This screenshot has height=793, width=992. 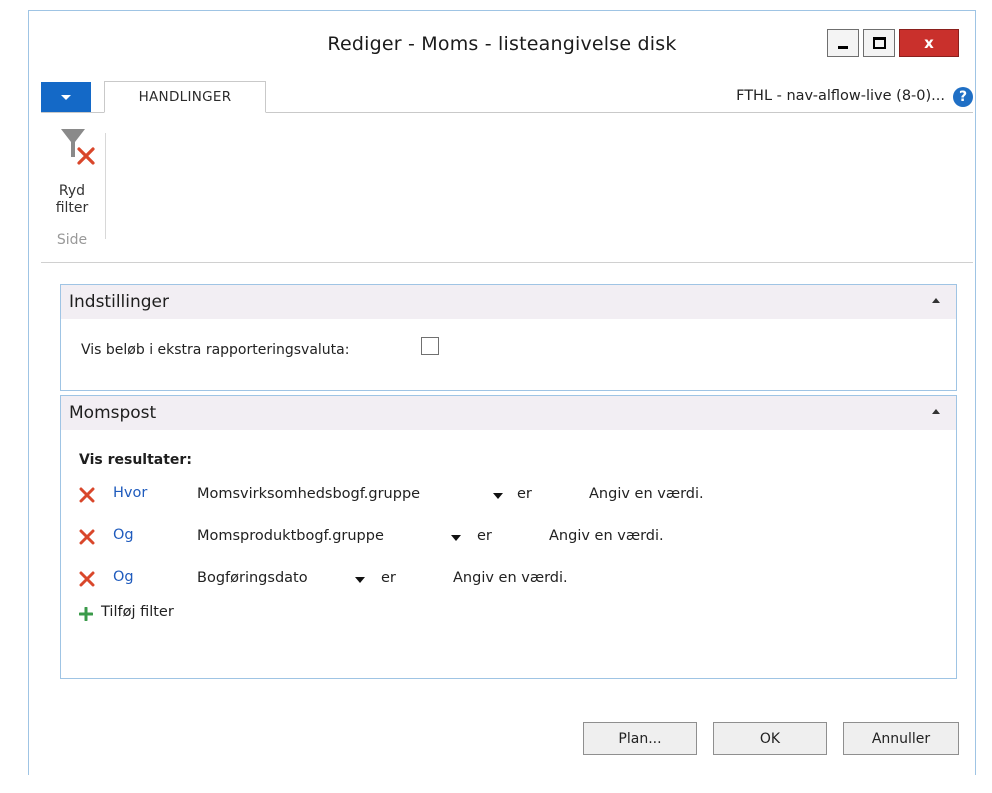 I want to click on settings-panel-header: Indstillinger, so click(x=508, y=302).